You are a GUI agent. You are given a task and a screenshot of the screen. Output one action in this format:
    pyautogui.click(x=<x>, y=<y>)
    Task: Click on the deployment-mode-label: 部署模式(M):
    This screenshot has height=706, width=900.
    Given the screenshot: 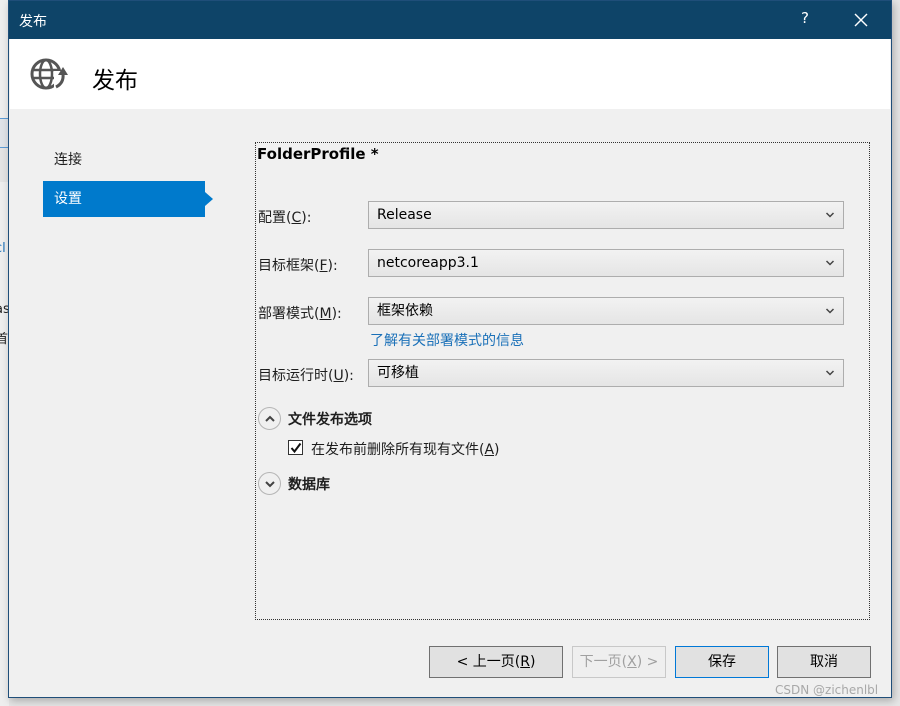 What is the action you would take?
    pyautogui.click(x=300, y=313)
    